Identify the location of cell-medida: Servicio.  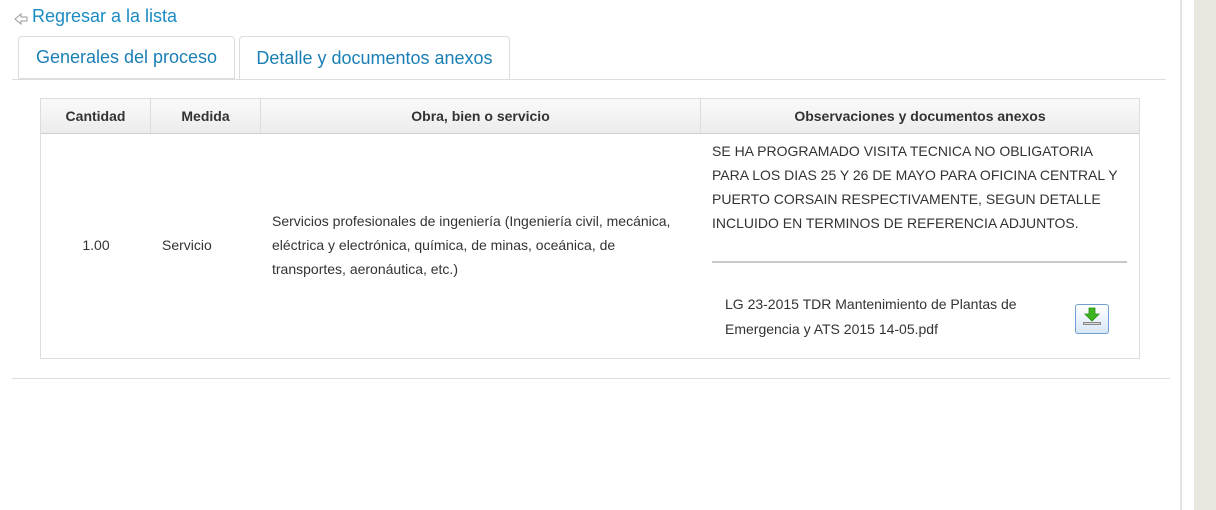
(187, 245).